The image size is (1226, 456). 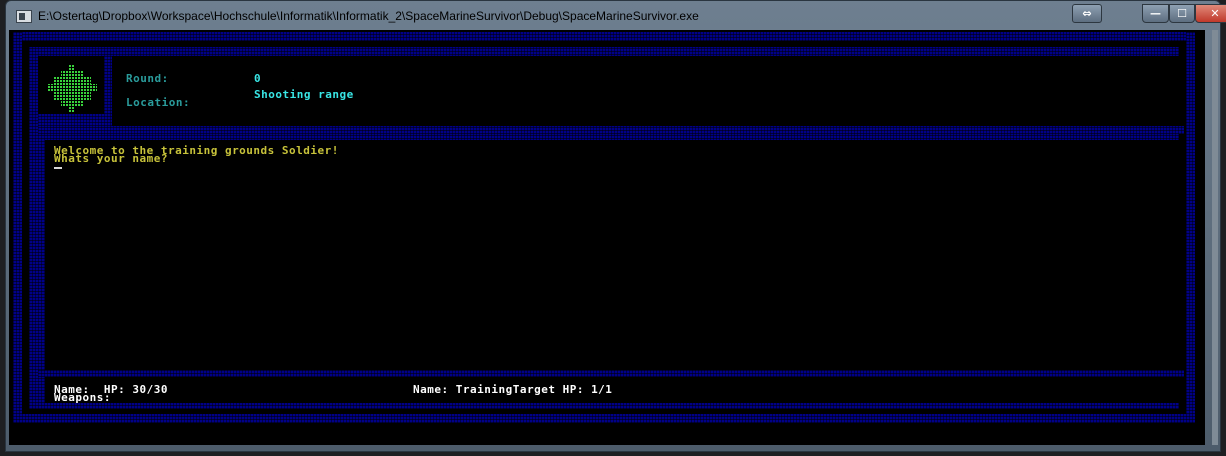 What do you see at coordinates (604, 36) in the screenshot?
I see `outer-frame-top` at bounding box center [604, 36].